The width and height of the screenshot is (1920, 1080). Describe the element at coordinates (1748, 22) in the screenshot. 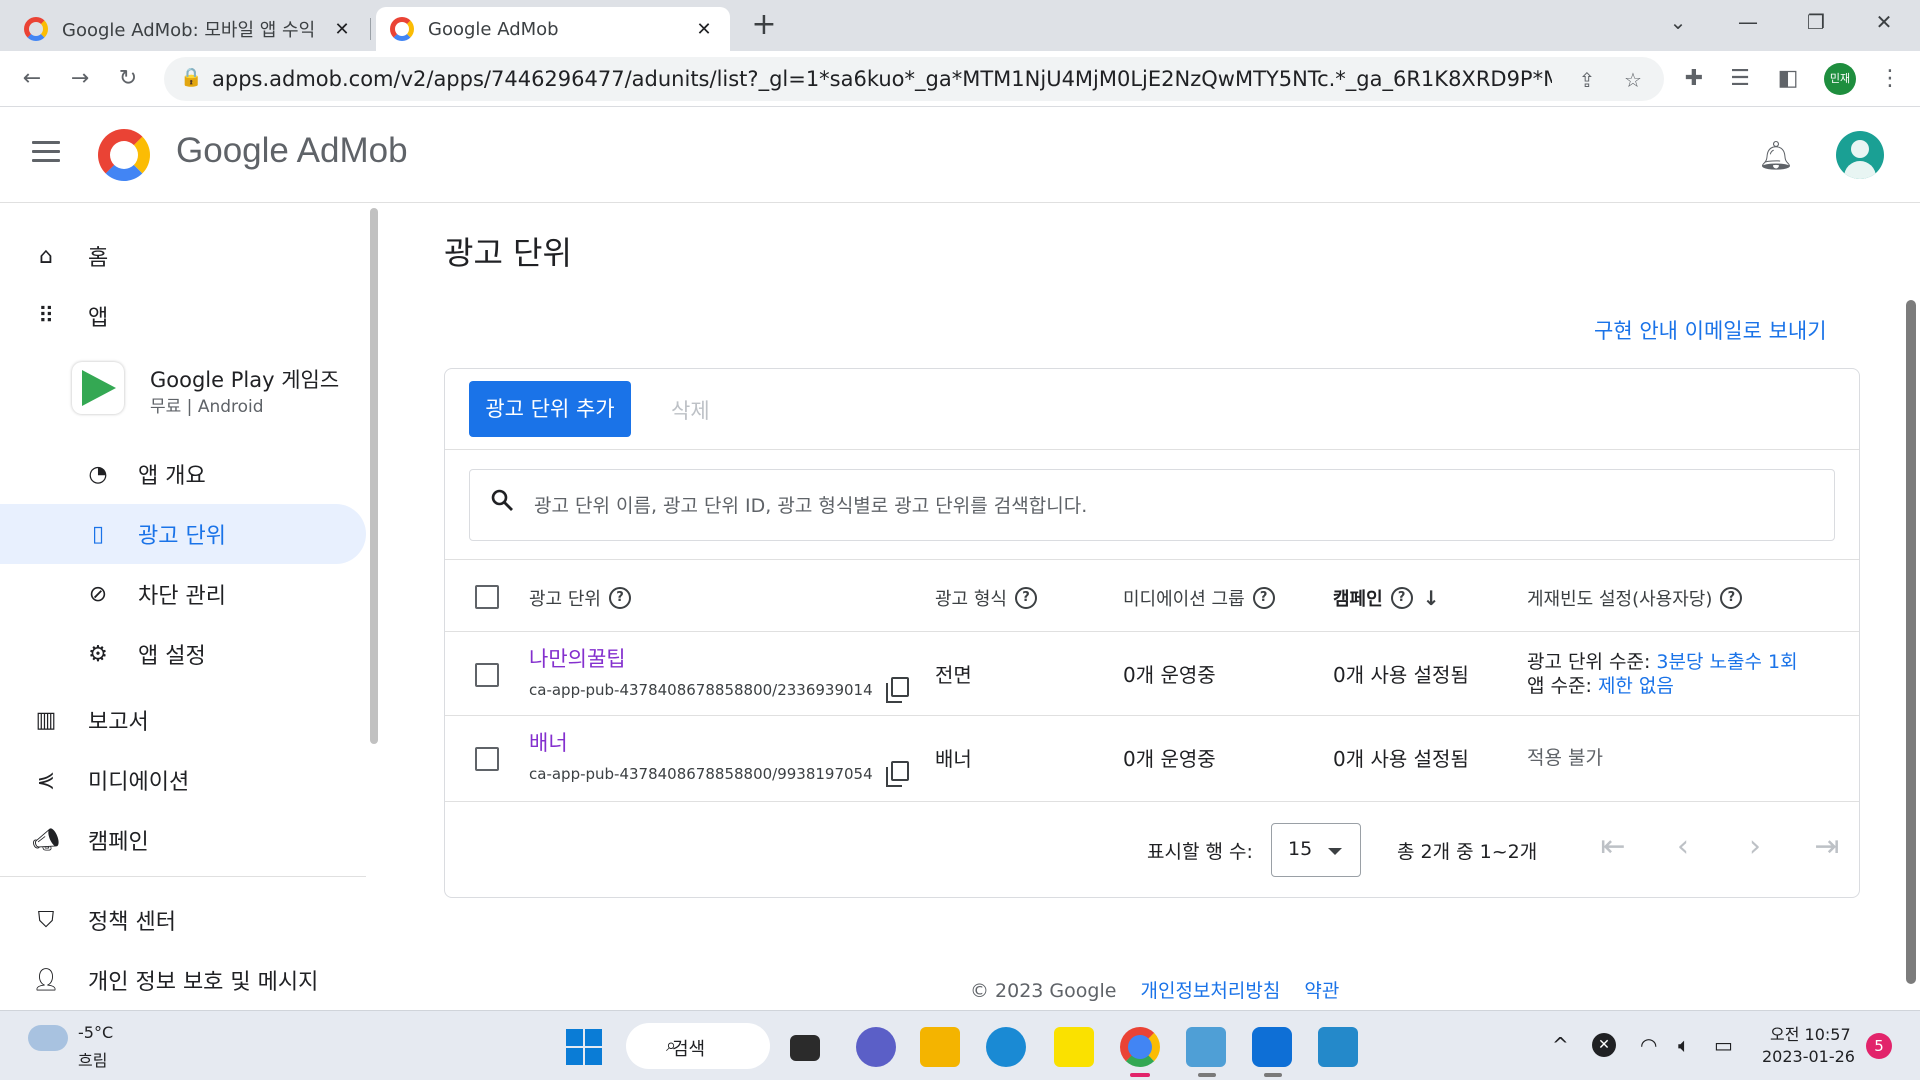

I see `minimize-button: —` at that location.